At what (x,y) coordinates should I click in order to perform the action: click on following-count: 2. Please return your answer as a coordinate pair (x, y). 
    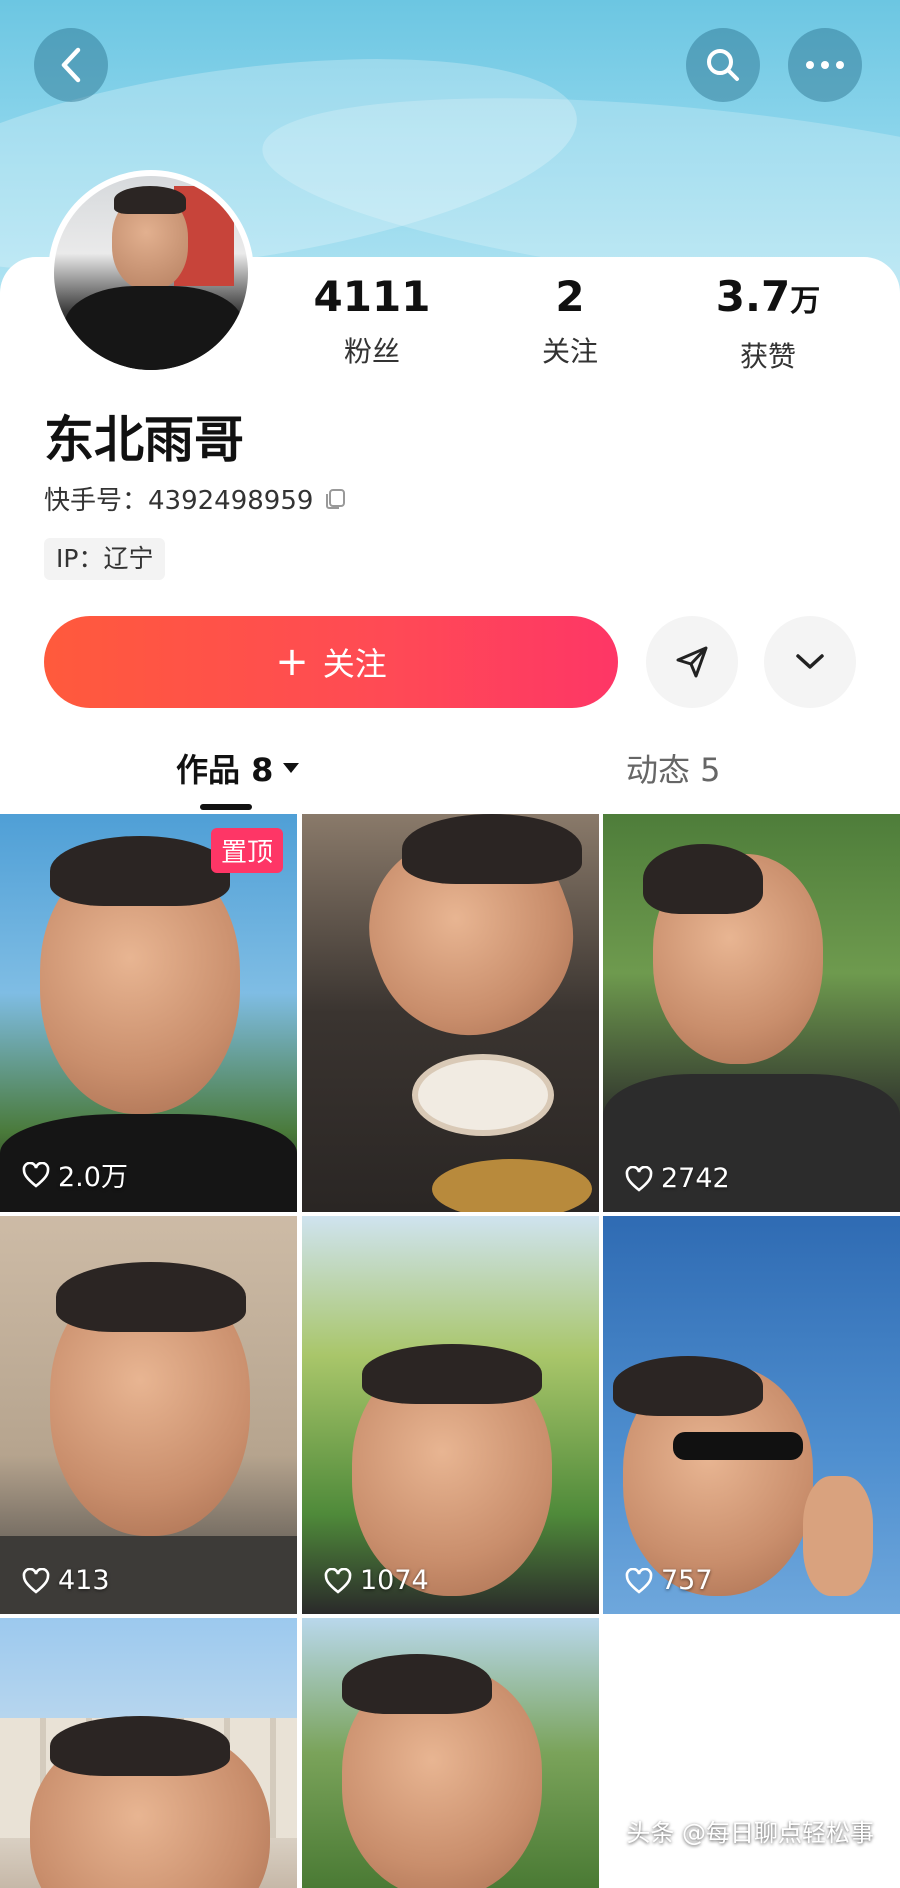
    Looking at the image, I should click on (570, 296).